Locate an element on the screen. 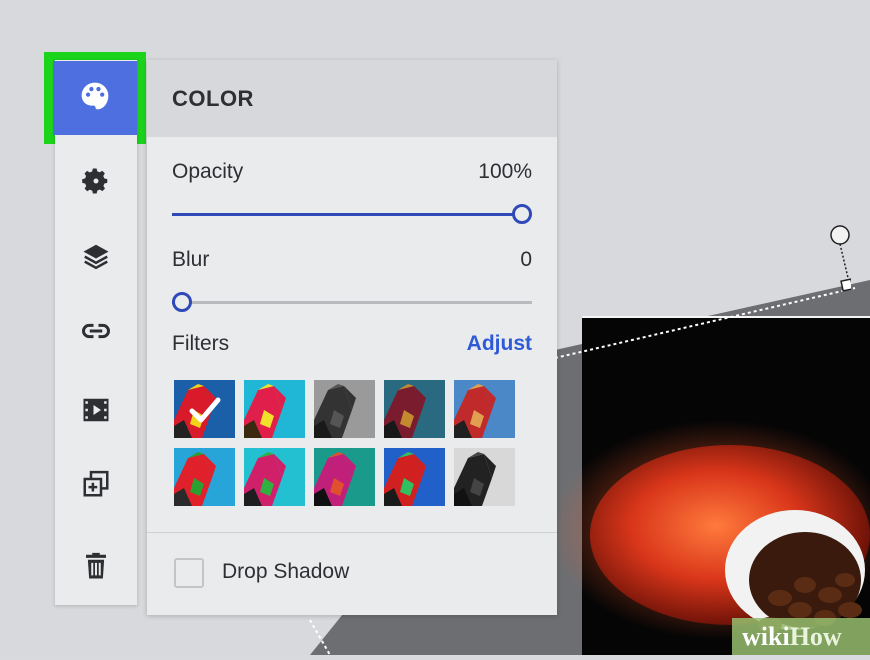  panel-divider is located at coordinates (352, 532).